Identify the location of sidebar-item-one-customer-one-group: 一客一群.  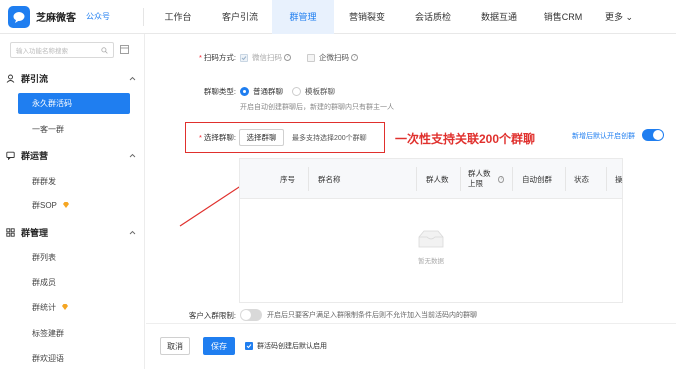
(74, 129).